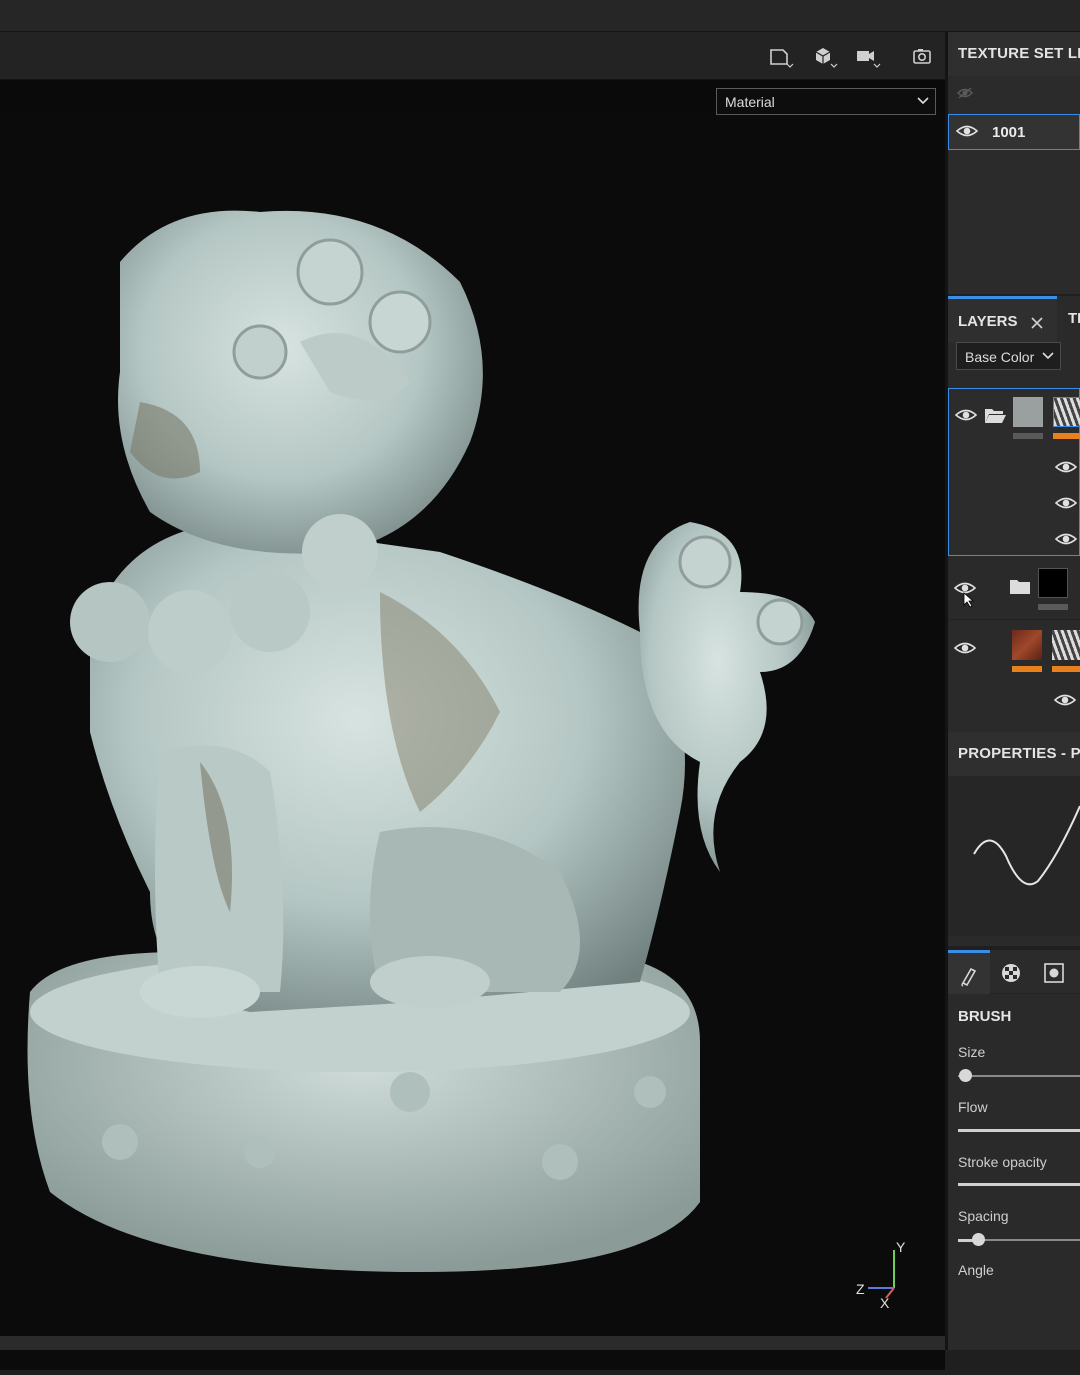  I want to click on properties-panel: PROPERTIES - PA, so click(1014, 839).